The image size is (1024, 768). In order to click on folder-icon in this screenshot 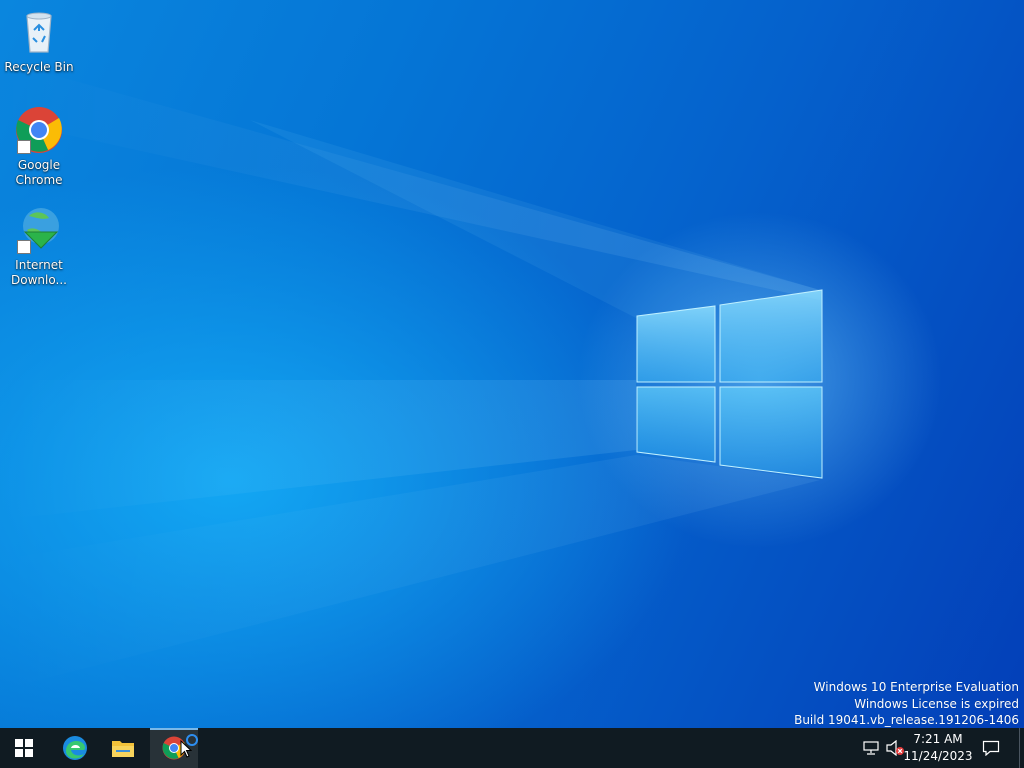, I will do `click(123, 749)`.